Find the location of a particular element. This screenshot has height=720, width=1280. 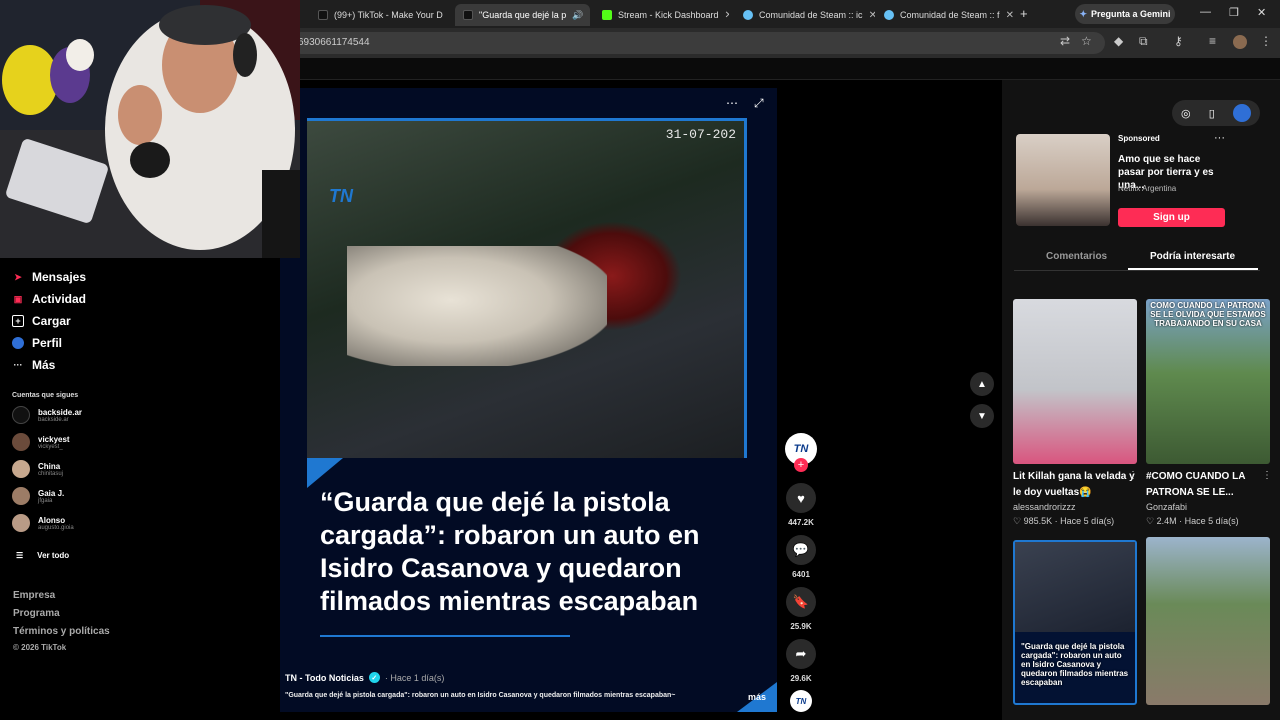

save-button: 🔖 25.9K is located at coordinates (801, 609).